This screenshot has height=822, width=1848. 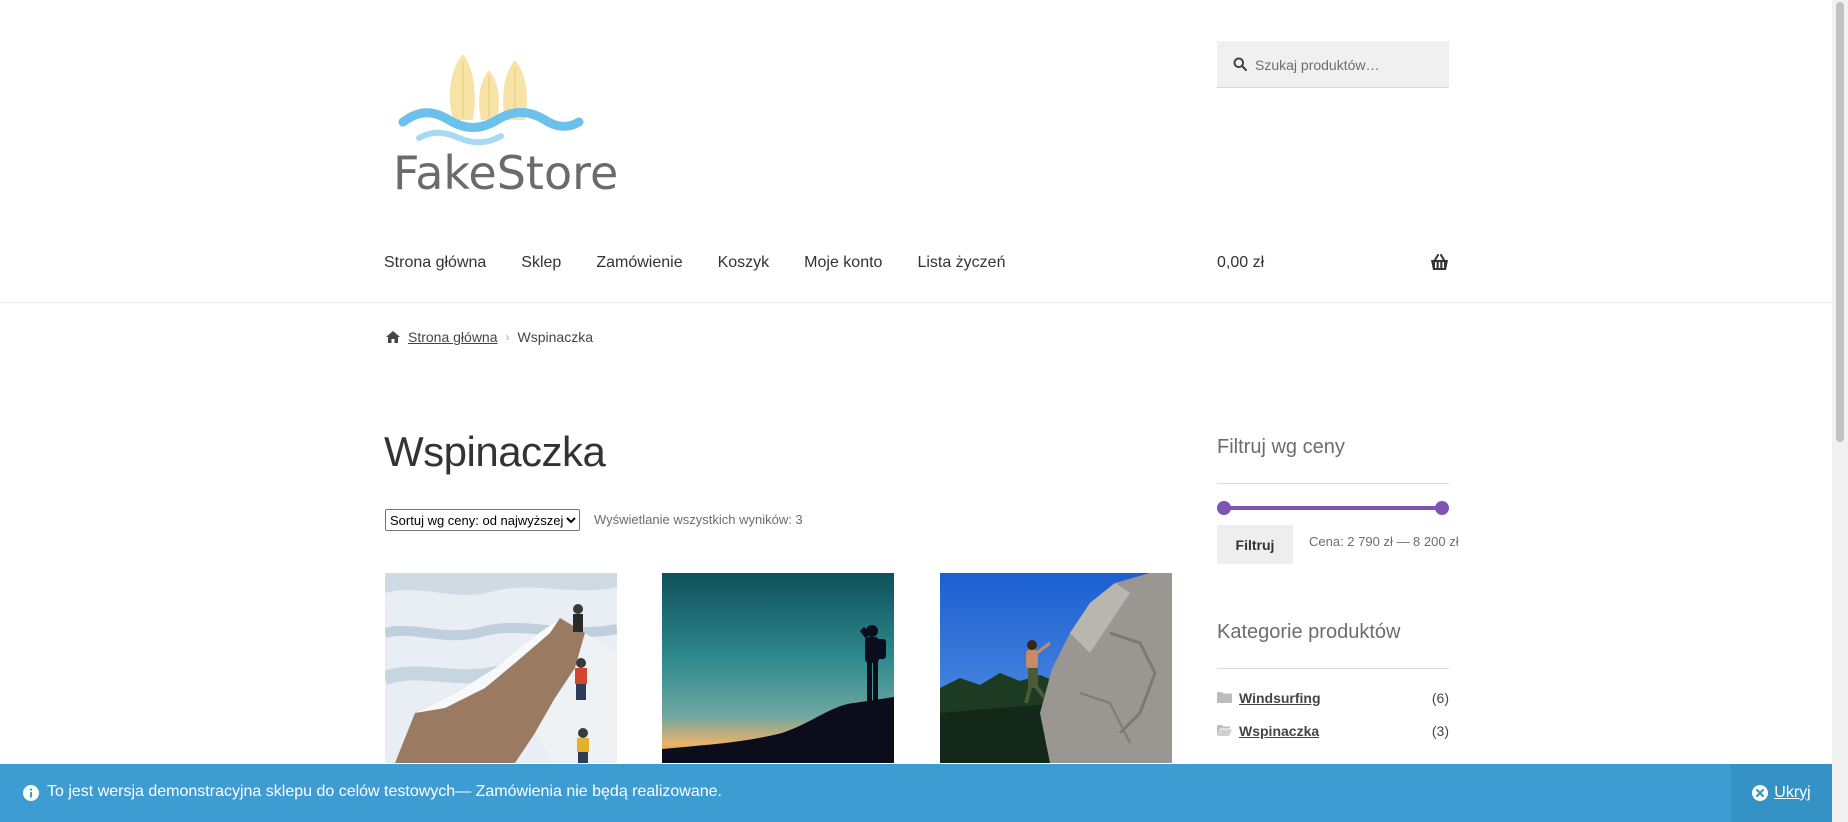 I want to click on price-slider-range, so click(x=1333, y=508).